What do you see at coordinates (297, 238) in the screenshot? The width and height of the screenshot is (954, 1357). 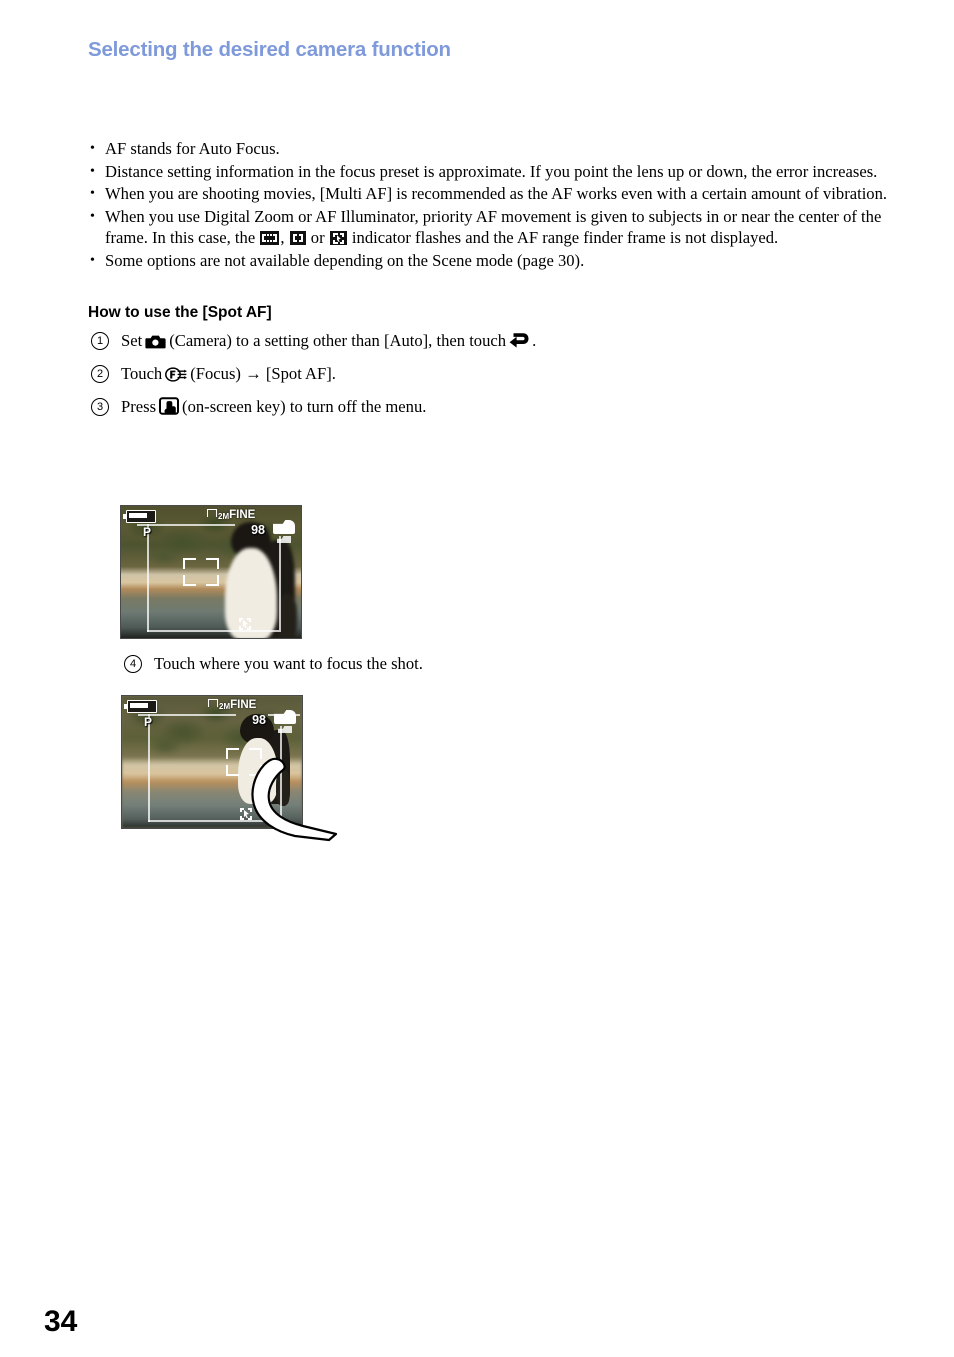 I see `center-af-indicator-icon` at bounding box center [297, 238].